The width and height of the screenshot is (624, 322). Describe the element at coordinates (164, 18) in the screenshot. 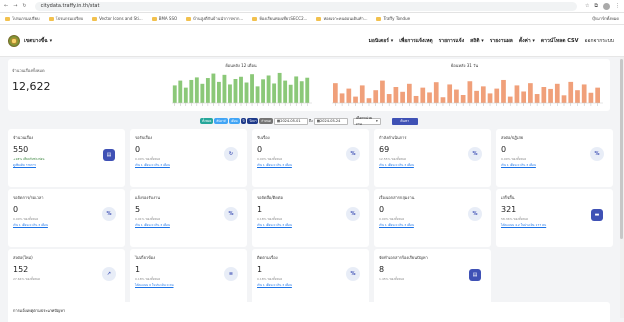

I see `bookmark-item: BMA SSO` at that location.